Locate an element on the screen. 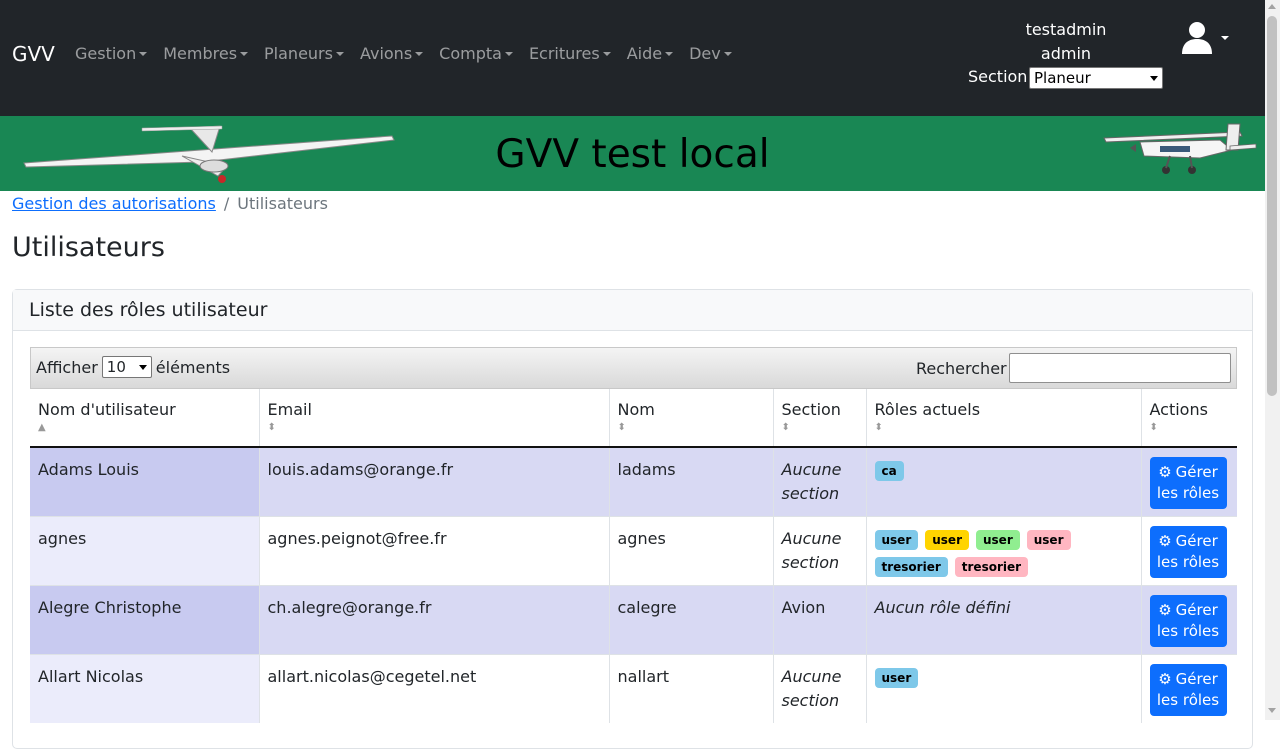 The height and width of the screenshot is (749, 1280). column-label: Nom d'utilisateur is located at coordinates (107, 409).